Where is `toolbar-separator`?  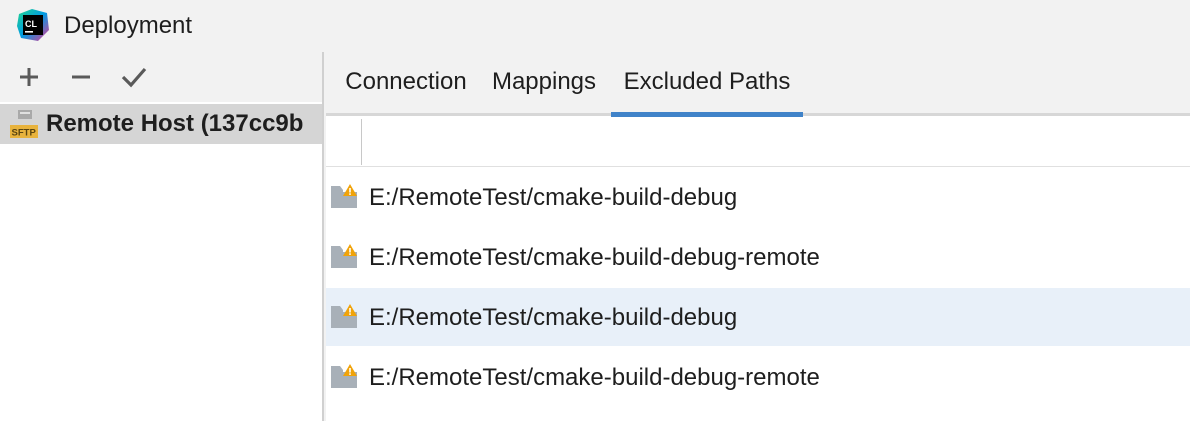
toolbar-separator is located at coordinates (361, 142).